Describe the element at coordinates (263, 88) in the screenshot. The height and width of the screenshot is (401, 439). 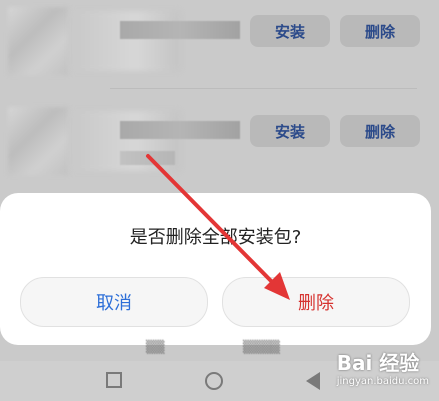
I see `row-divider` at that location.